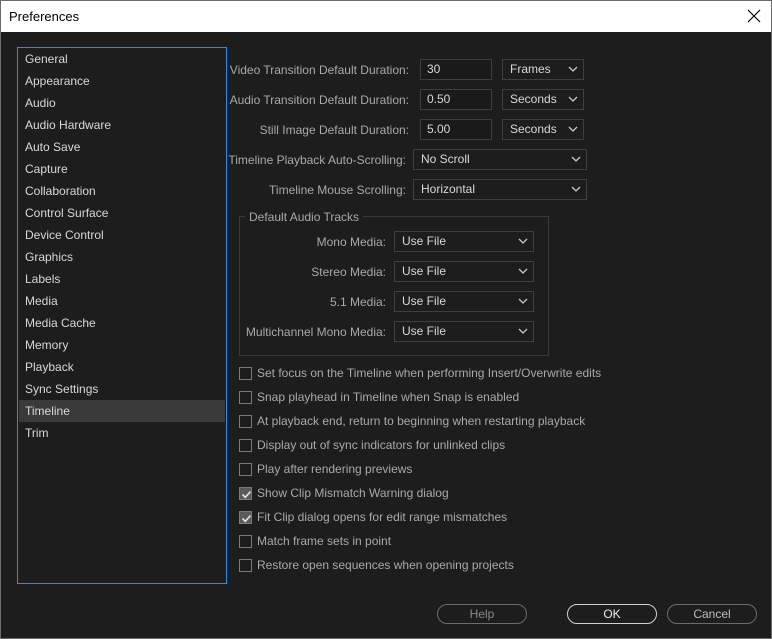  Describe the element at coordinates (122, 389) in the screenshot. I see `sidebar-item-sync-settings: Sync Settings` at that location.